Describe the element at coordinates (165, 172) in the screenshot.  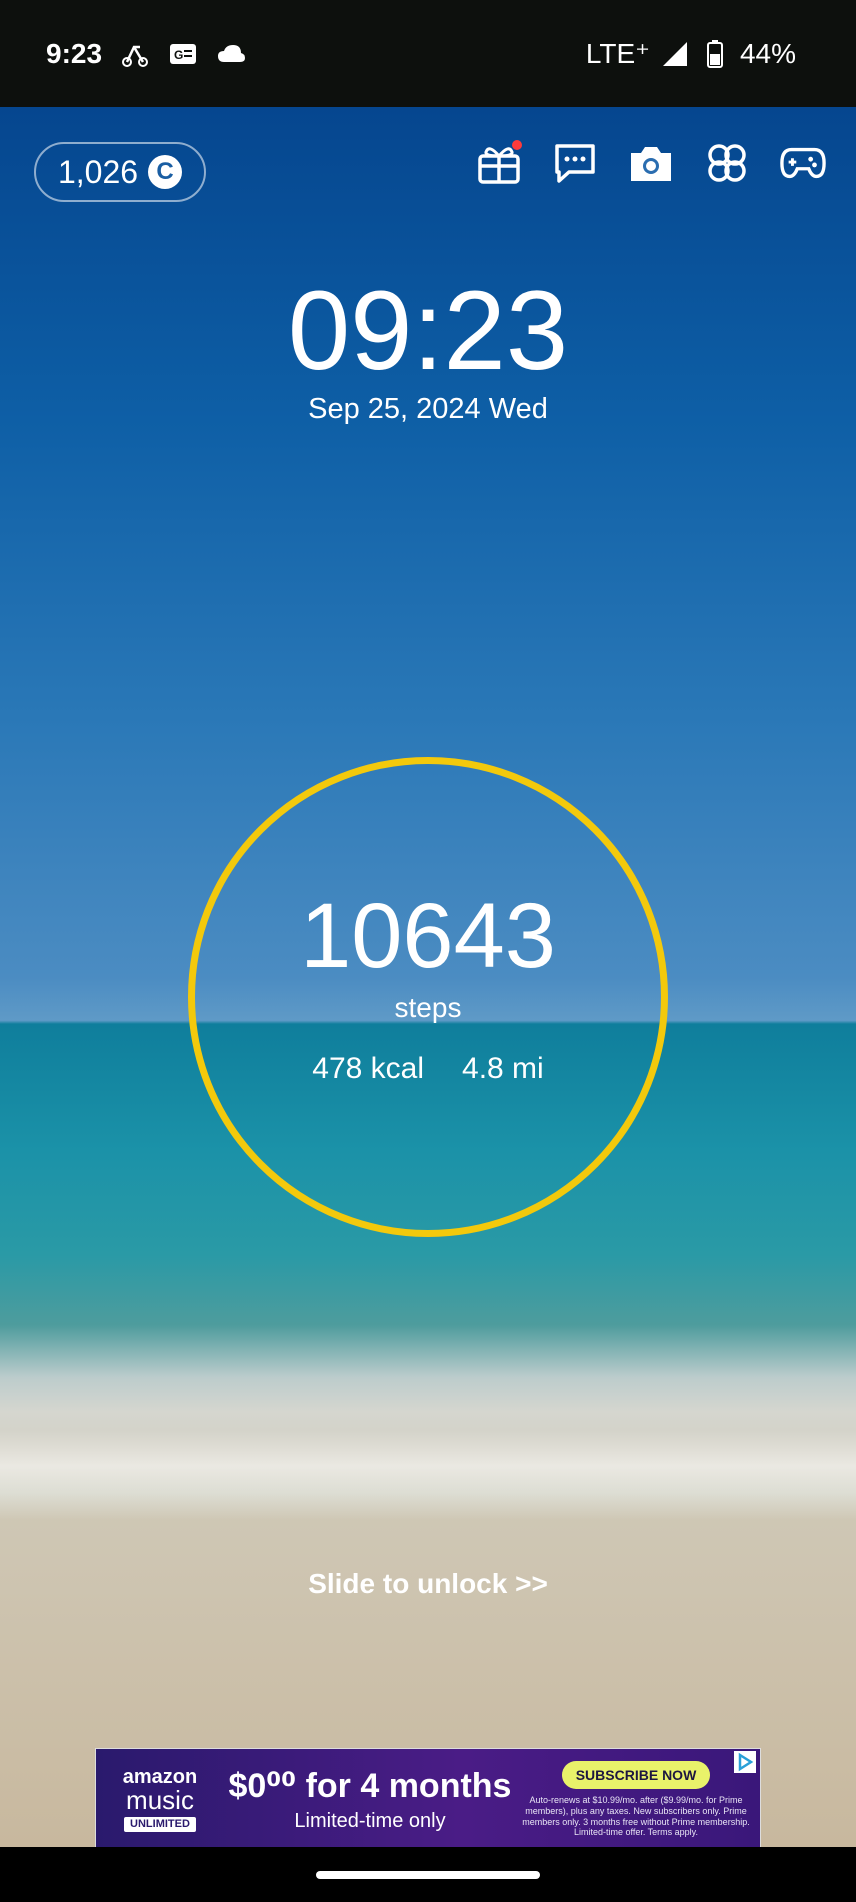
I see `coin-icon: C` at that location.